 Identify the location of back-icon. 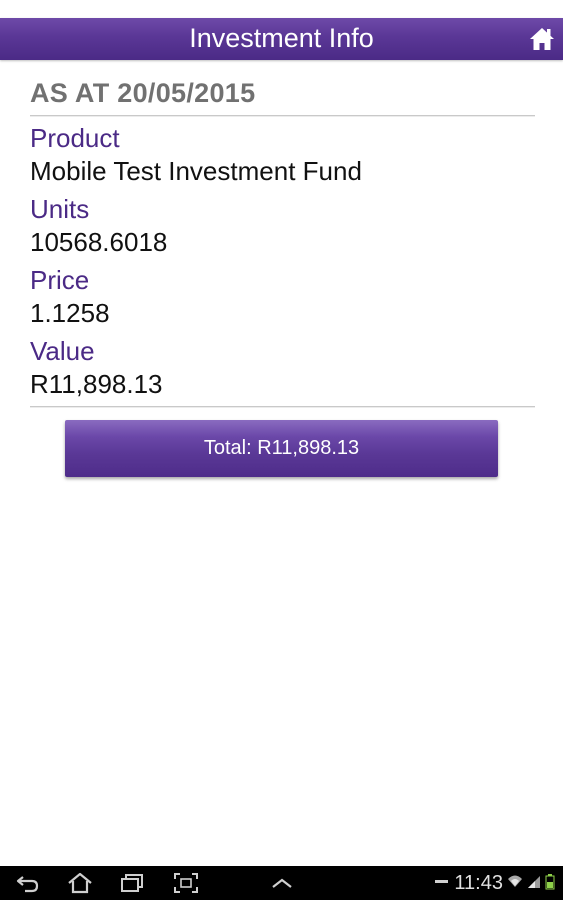
(28, 883).